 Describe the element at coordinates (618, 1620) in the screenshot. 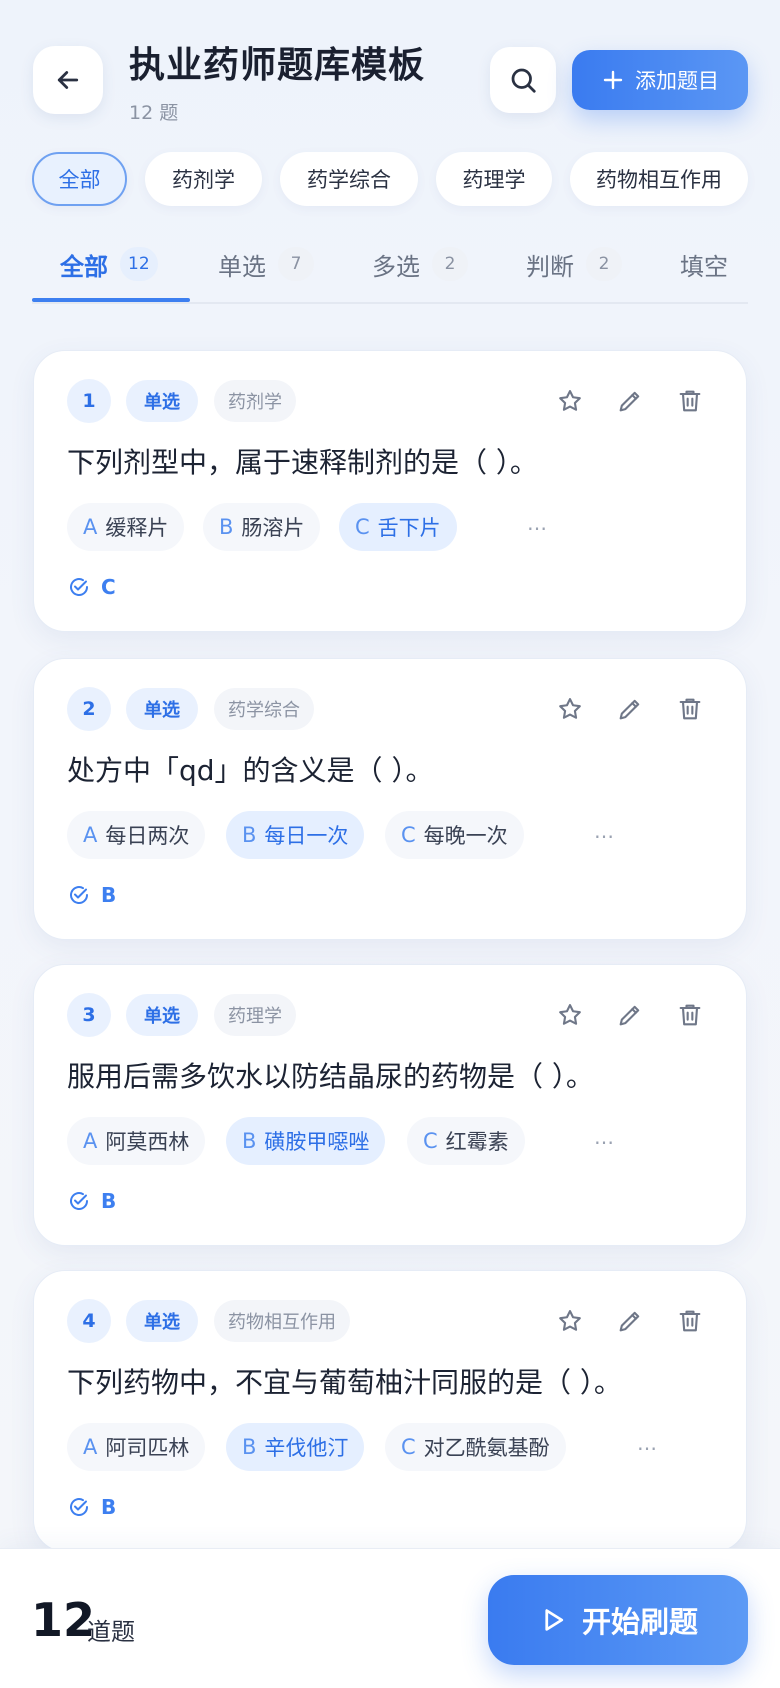

I see `start-practice-button: 开始刷题` at that location.